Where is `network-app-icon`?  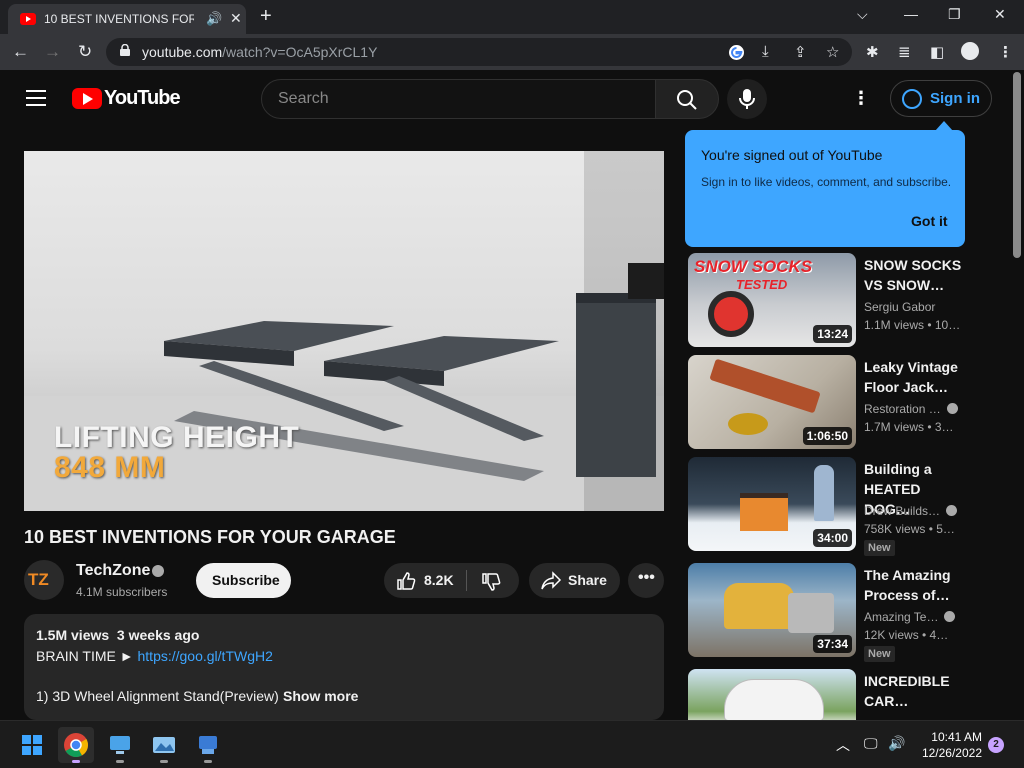 network-app-icon is located at coordinates (208, 745).